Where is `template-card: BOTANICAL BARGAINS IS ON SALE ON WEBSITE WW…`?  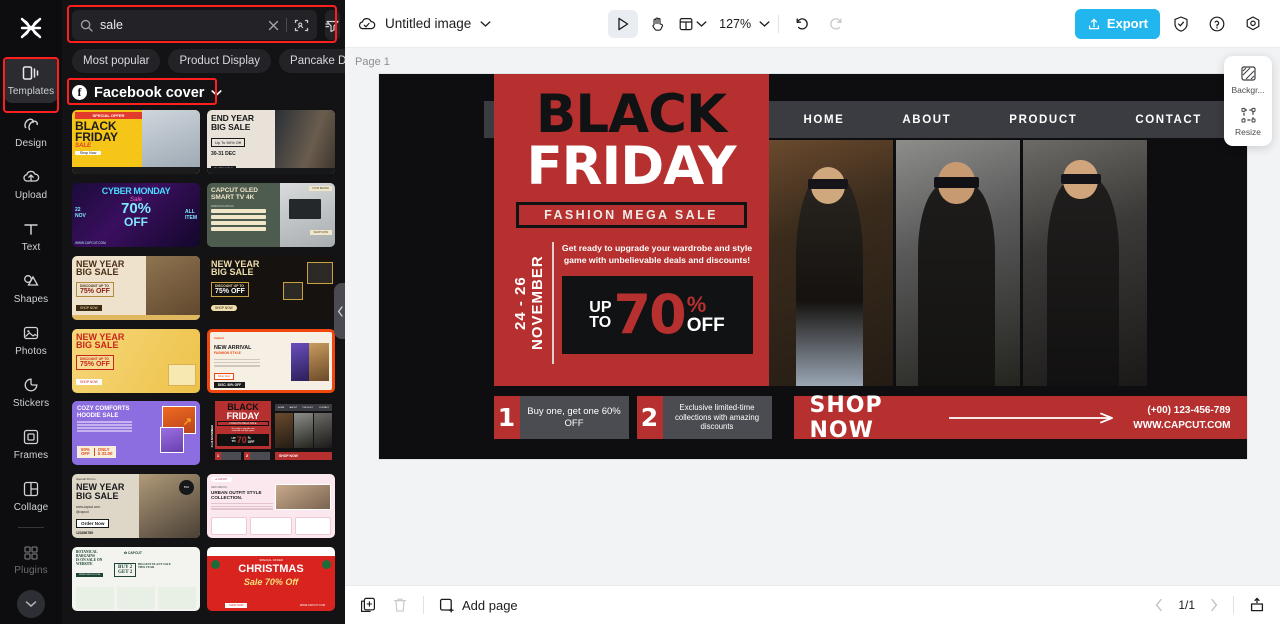 template-card: BOTANICAL BARGAINS IS ON SALE ON WEBSITE WW… is located at coordinates (136, 579).